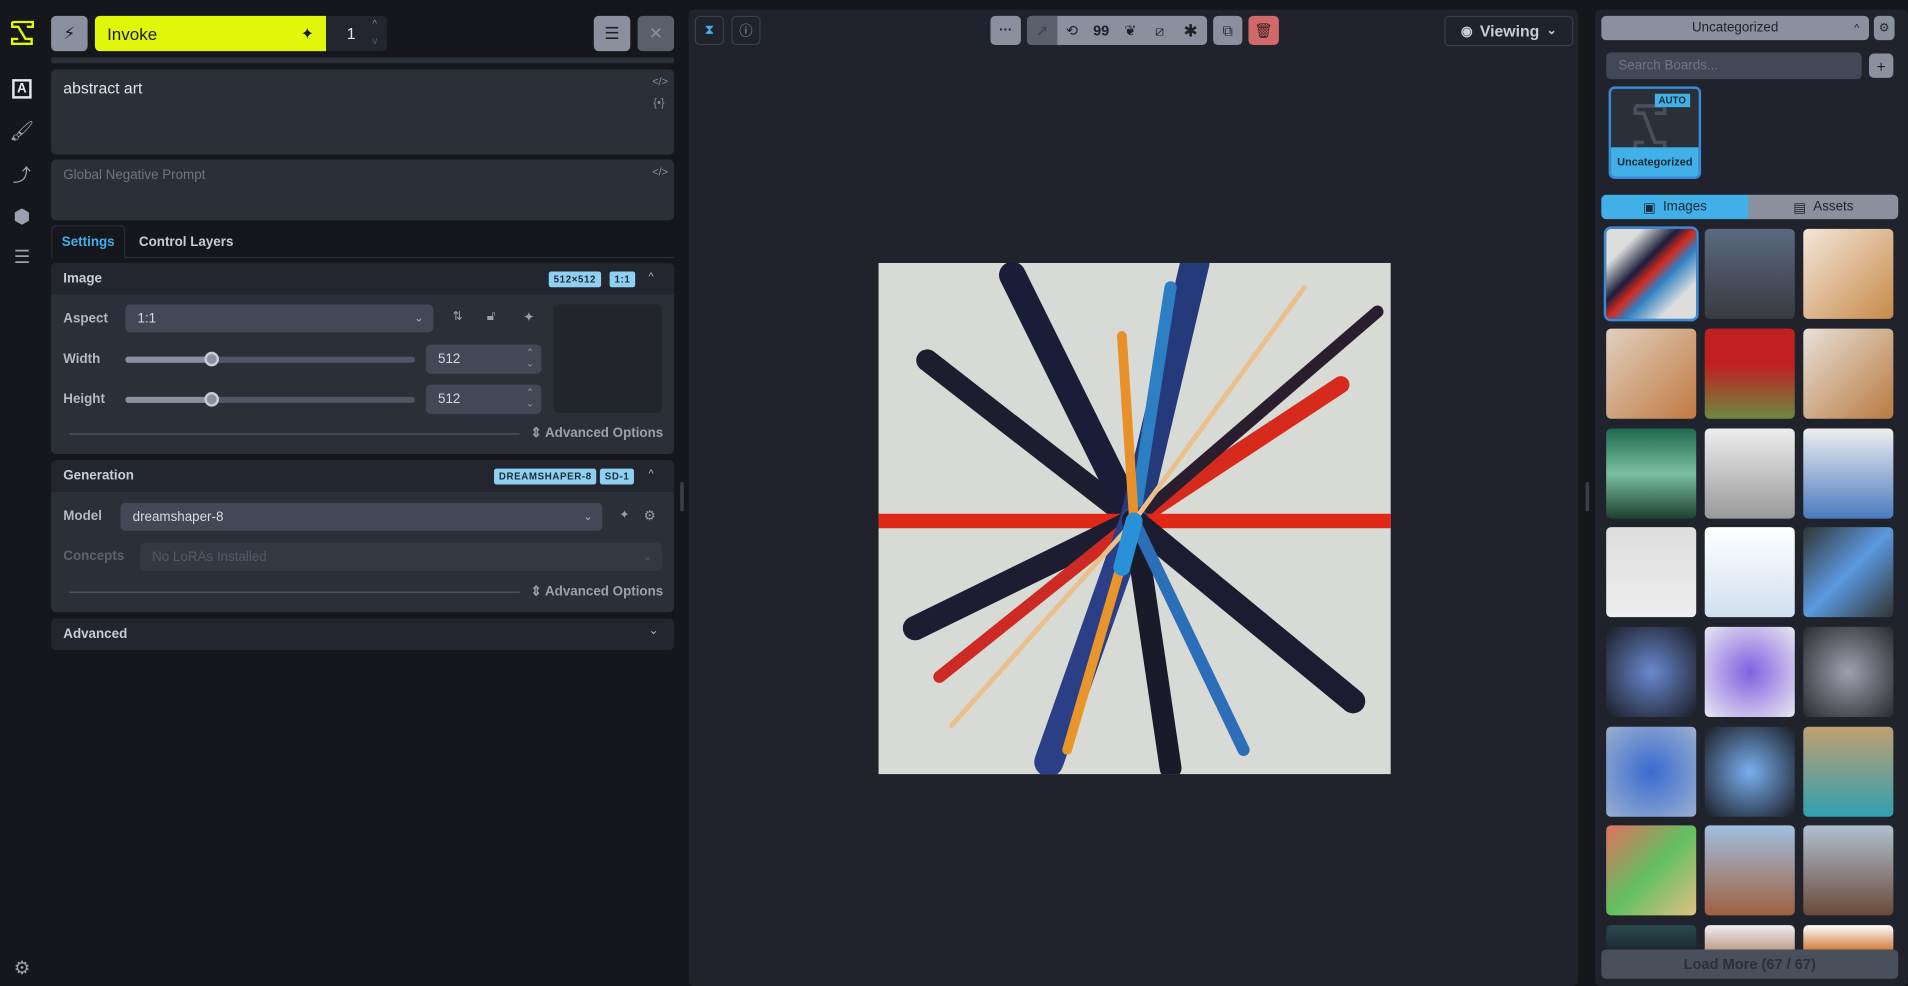 This screenshot has height=986, width=1908. What do you see at coordinates (1159, 30) in the screenshot?
I see `ruler-size-icon: ⧄` at bounding box center [1159, 30].